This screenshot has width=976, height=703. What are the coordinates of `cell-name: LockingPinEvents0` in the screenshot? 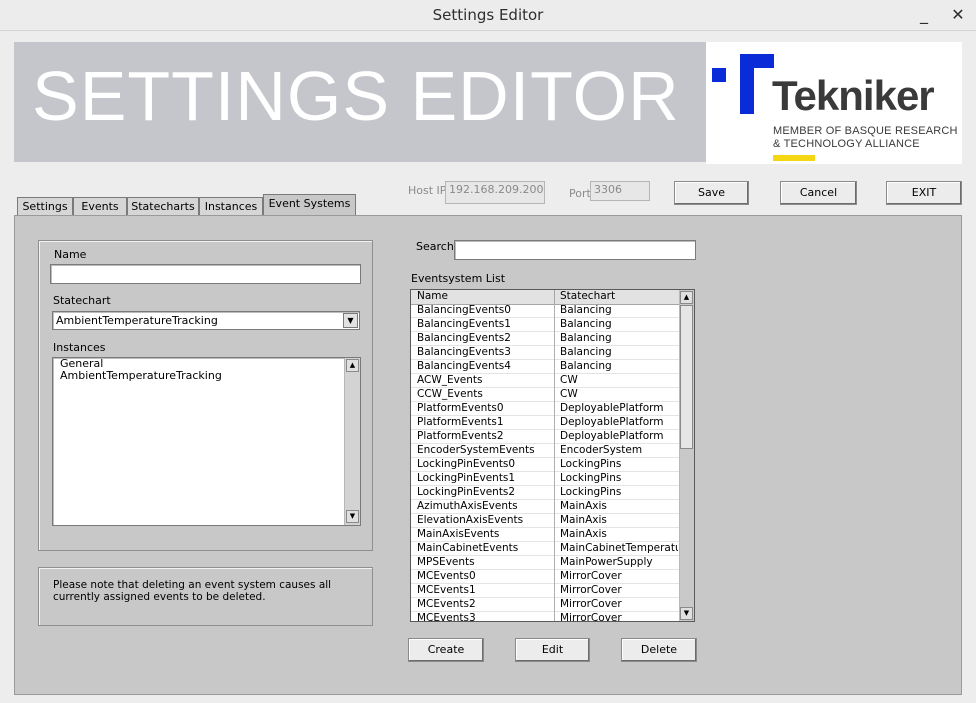 It's located at (466, 464).